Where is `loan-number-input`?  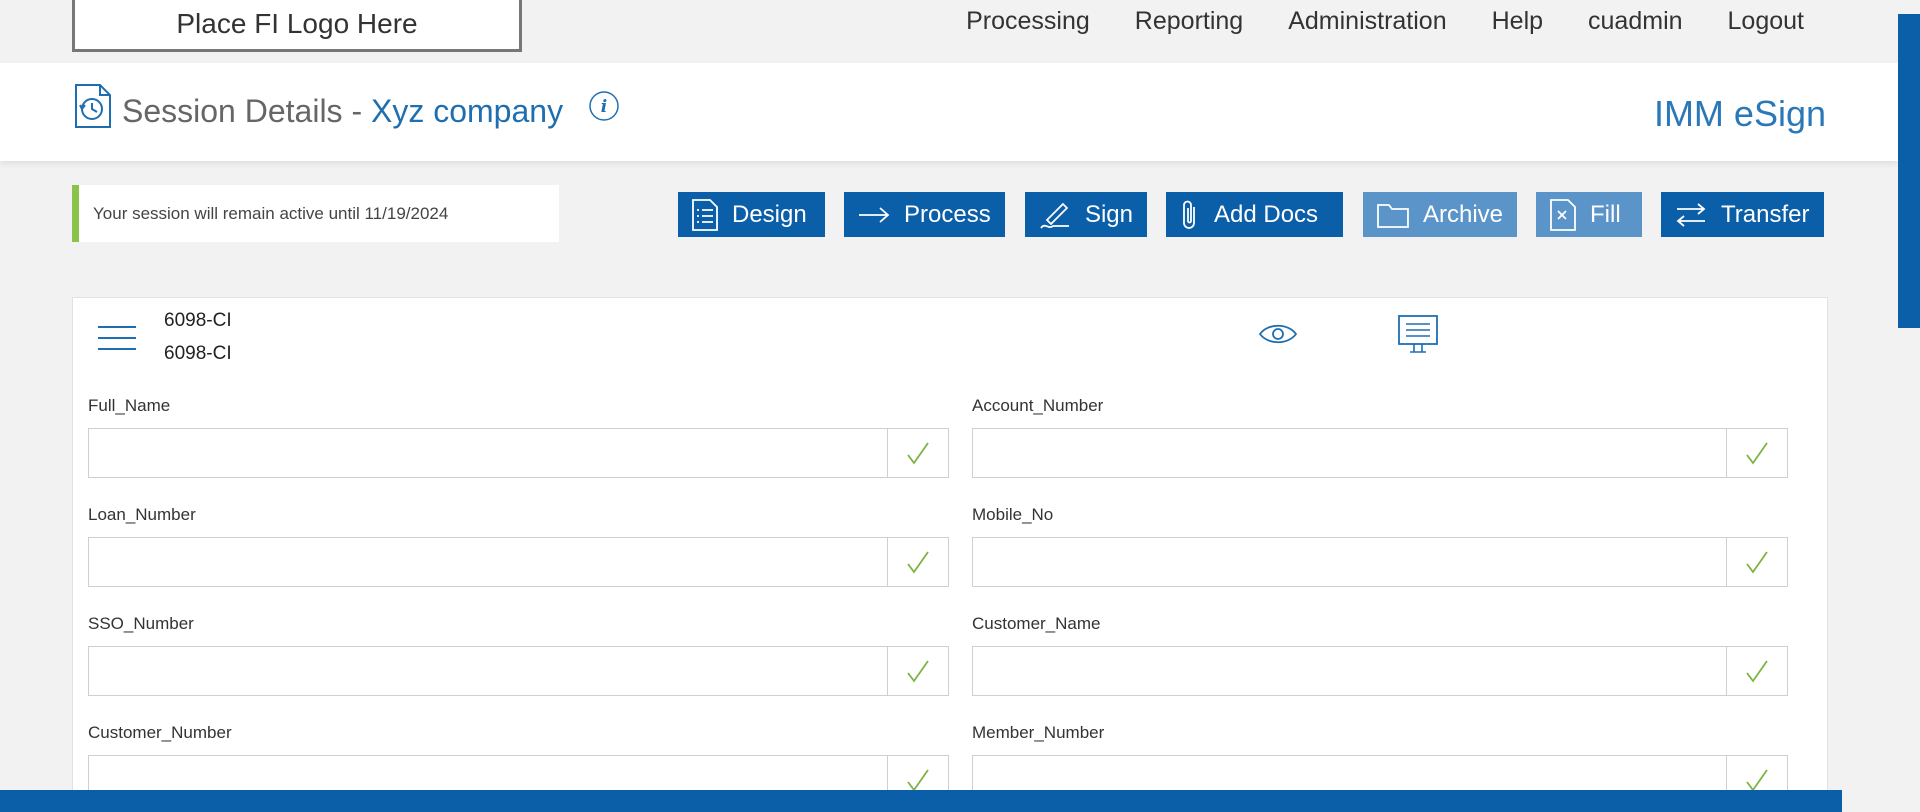
loan-number-input is located at coordinates (488, 562).